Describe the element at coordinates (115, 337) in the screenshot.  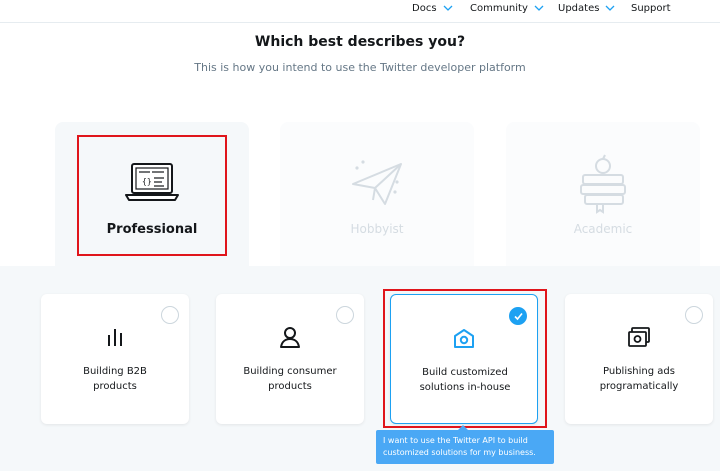
I see `bar-chart-icon` at that location.